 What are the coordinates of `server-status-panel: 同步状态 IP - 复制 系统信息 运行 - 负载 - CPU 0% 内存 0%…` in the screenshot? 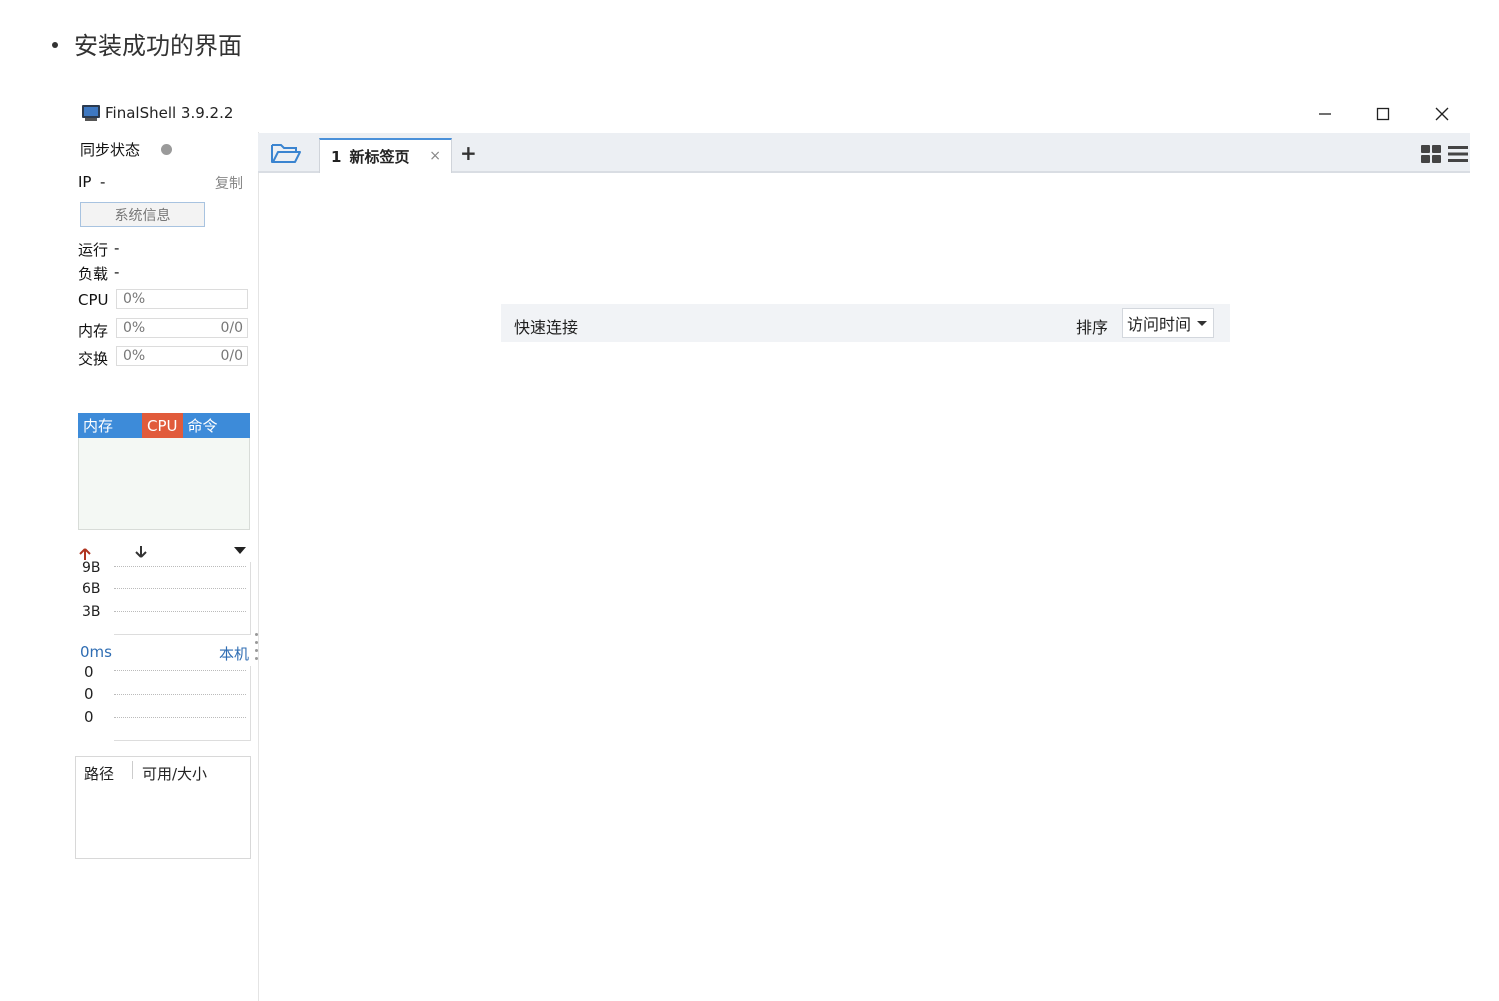 It's located at (165, 566).